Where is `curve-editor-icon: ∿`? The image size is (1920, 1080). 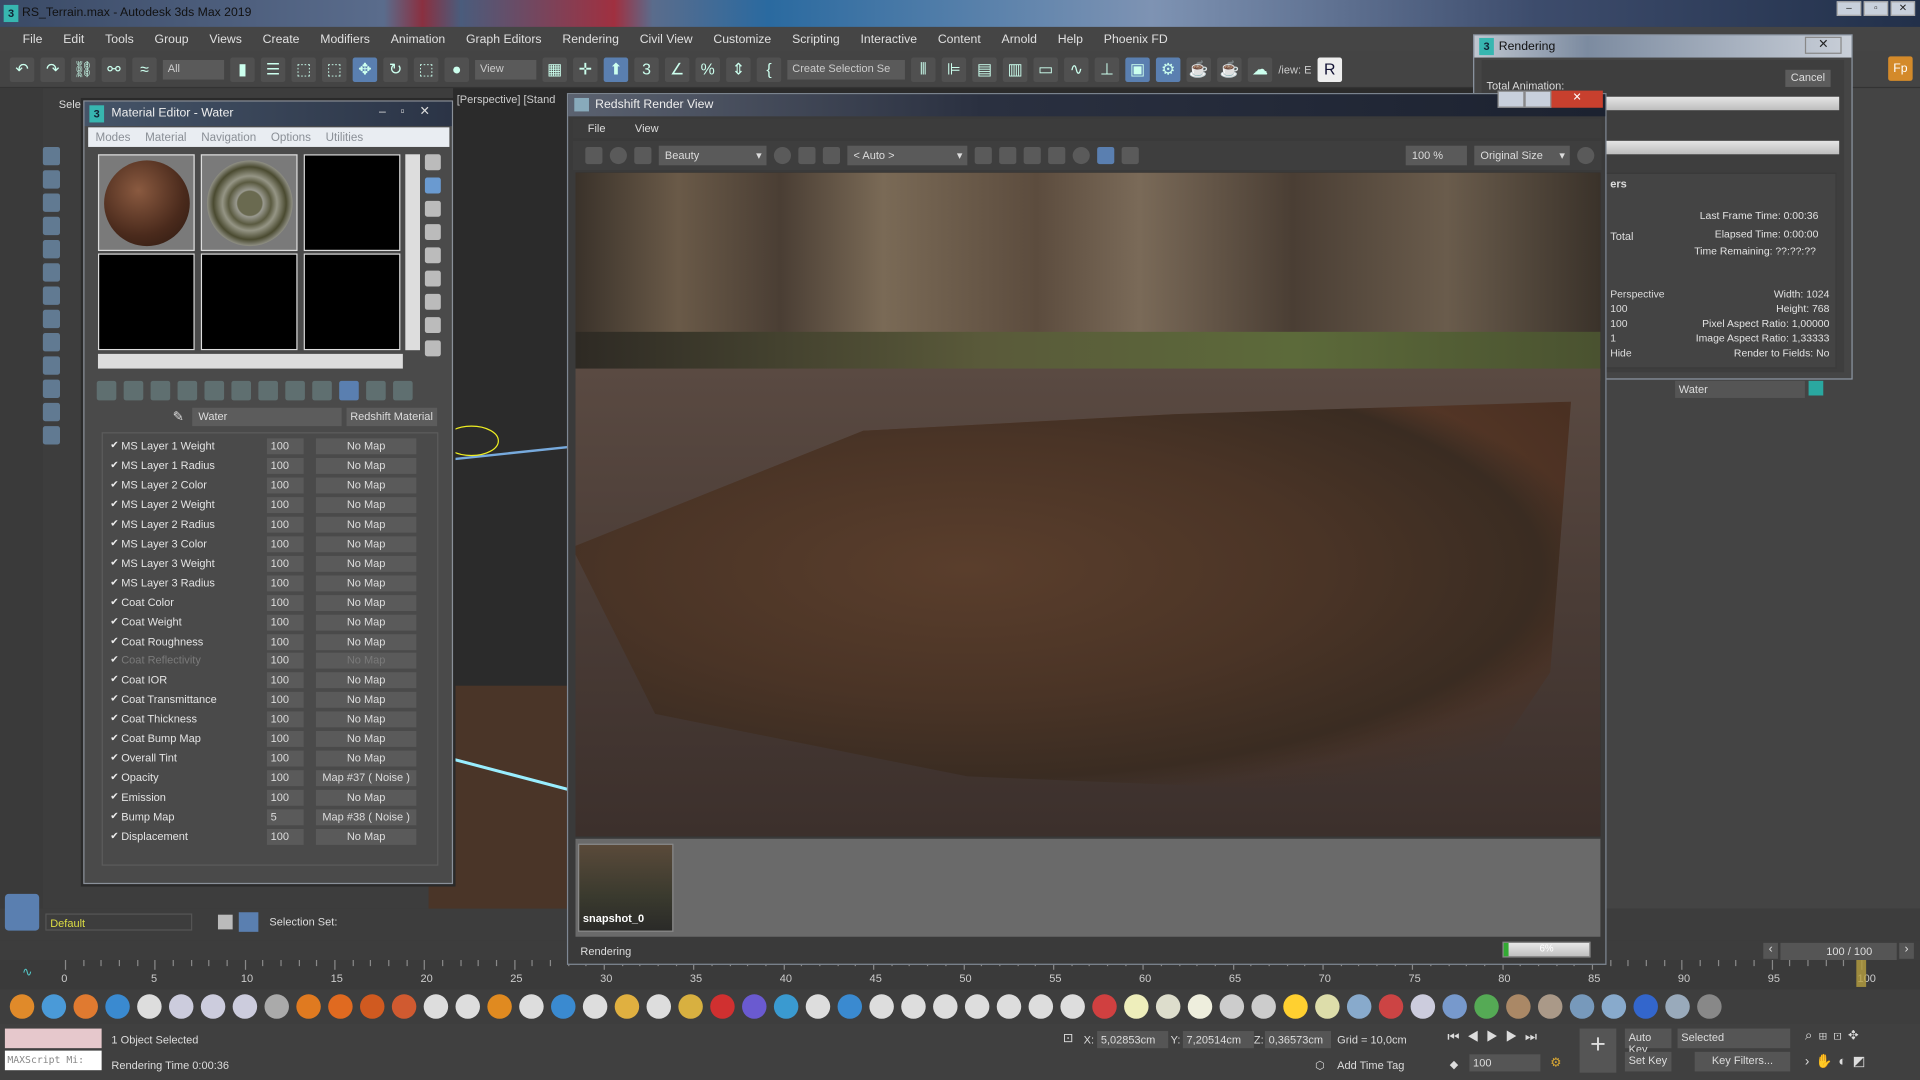
curve-editor-icon: ∿ is located at coordinates (27, 972).